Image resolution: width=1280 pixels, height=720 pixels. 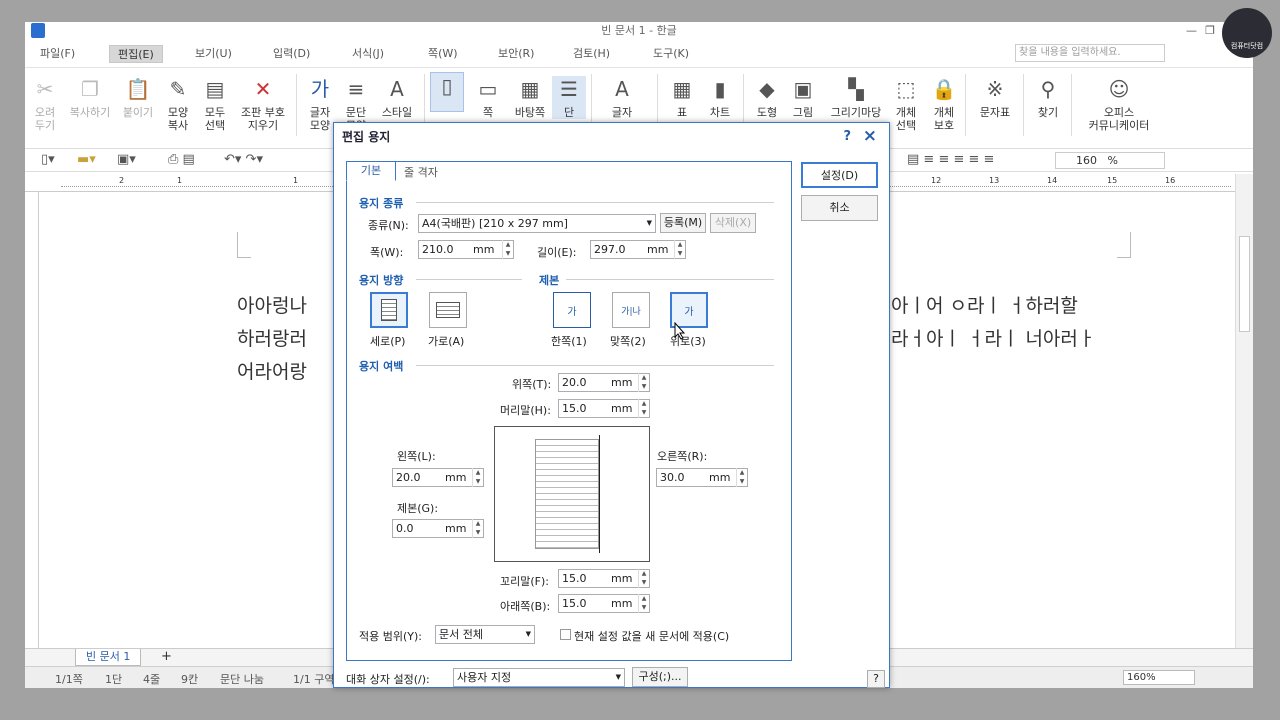 What do you see at coordinates (38, 30) in the screenshot?
I see `app-icon` at bounding box center [38, 30].